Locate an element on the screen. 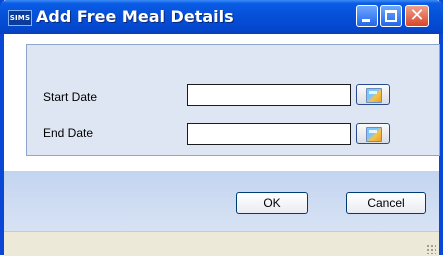 This screenshot has height=256, width=443. close-icon: ✕ is located at coordinates (417, 15).